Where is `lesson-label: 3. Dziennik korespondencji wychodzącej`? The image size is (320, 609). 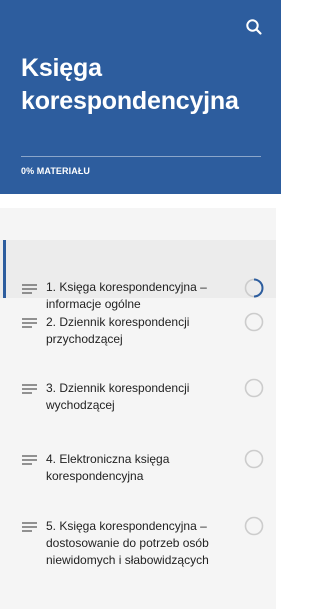 lesson-label: 3. Dziennik korespondencji wychodzącej is located at coordinates (118, 396).